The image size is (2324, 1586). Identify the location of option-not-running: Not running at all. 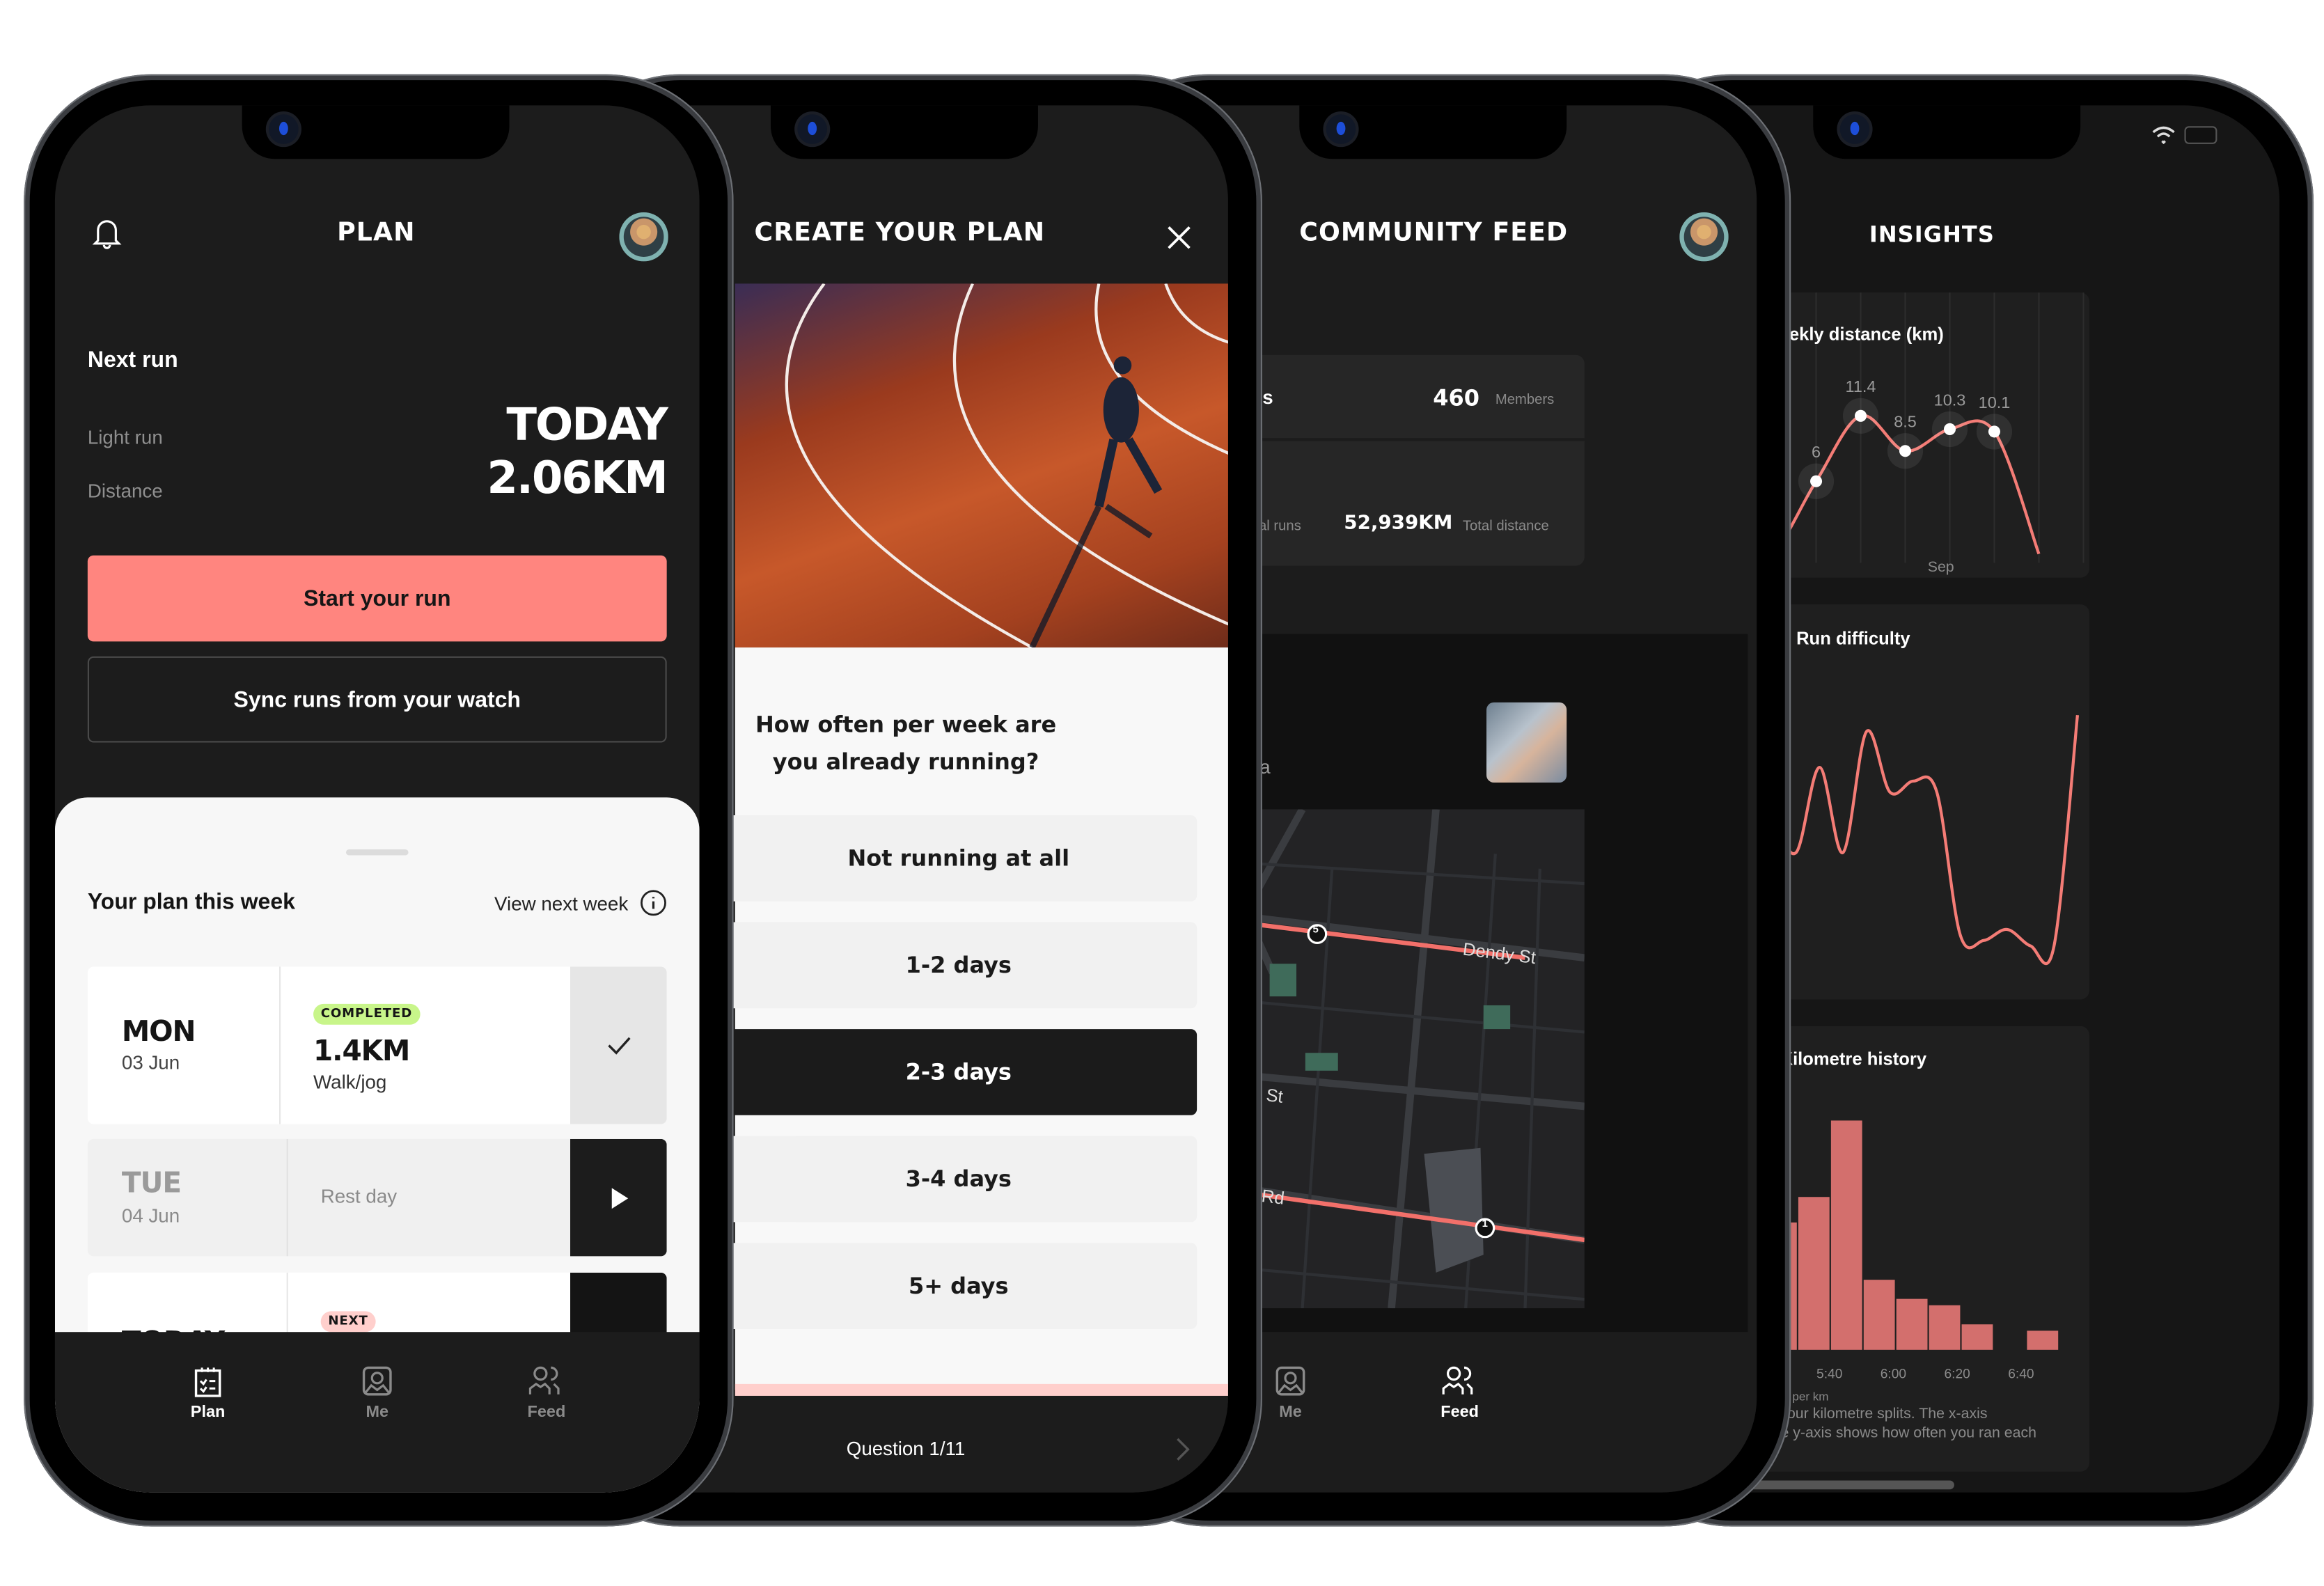
(959, 859).